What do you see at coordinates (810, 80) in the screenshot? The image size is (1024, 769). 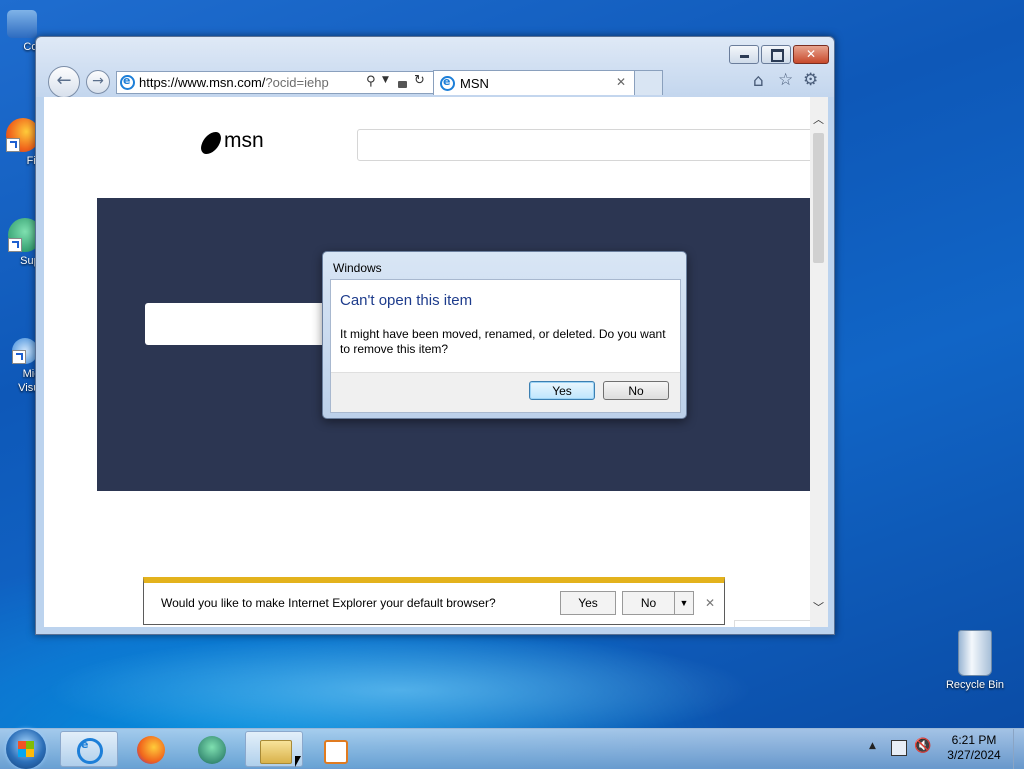 I see `settings-gear-icon: ⚙` at bounding box center [810, 80].